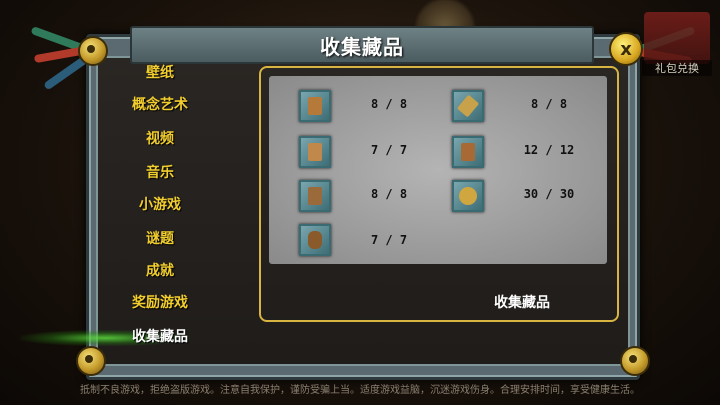 The height and width of the screenshot is (405, 720). What do you see at coordinates (315, 196) in the screenshot?
I see `idol-icon` at bounding box center [315, 196].